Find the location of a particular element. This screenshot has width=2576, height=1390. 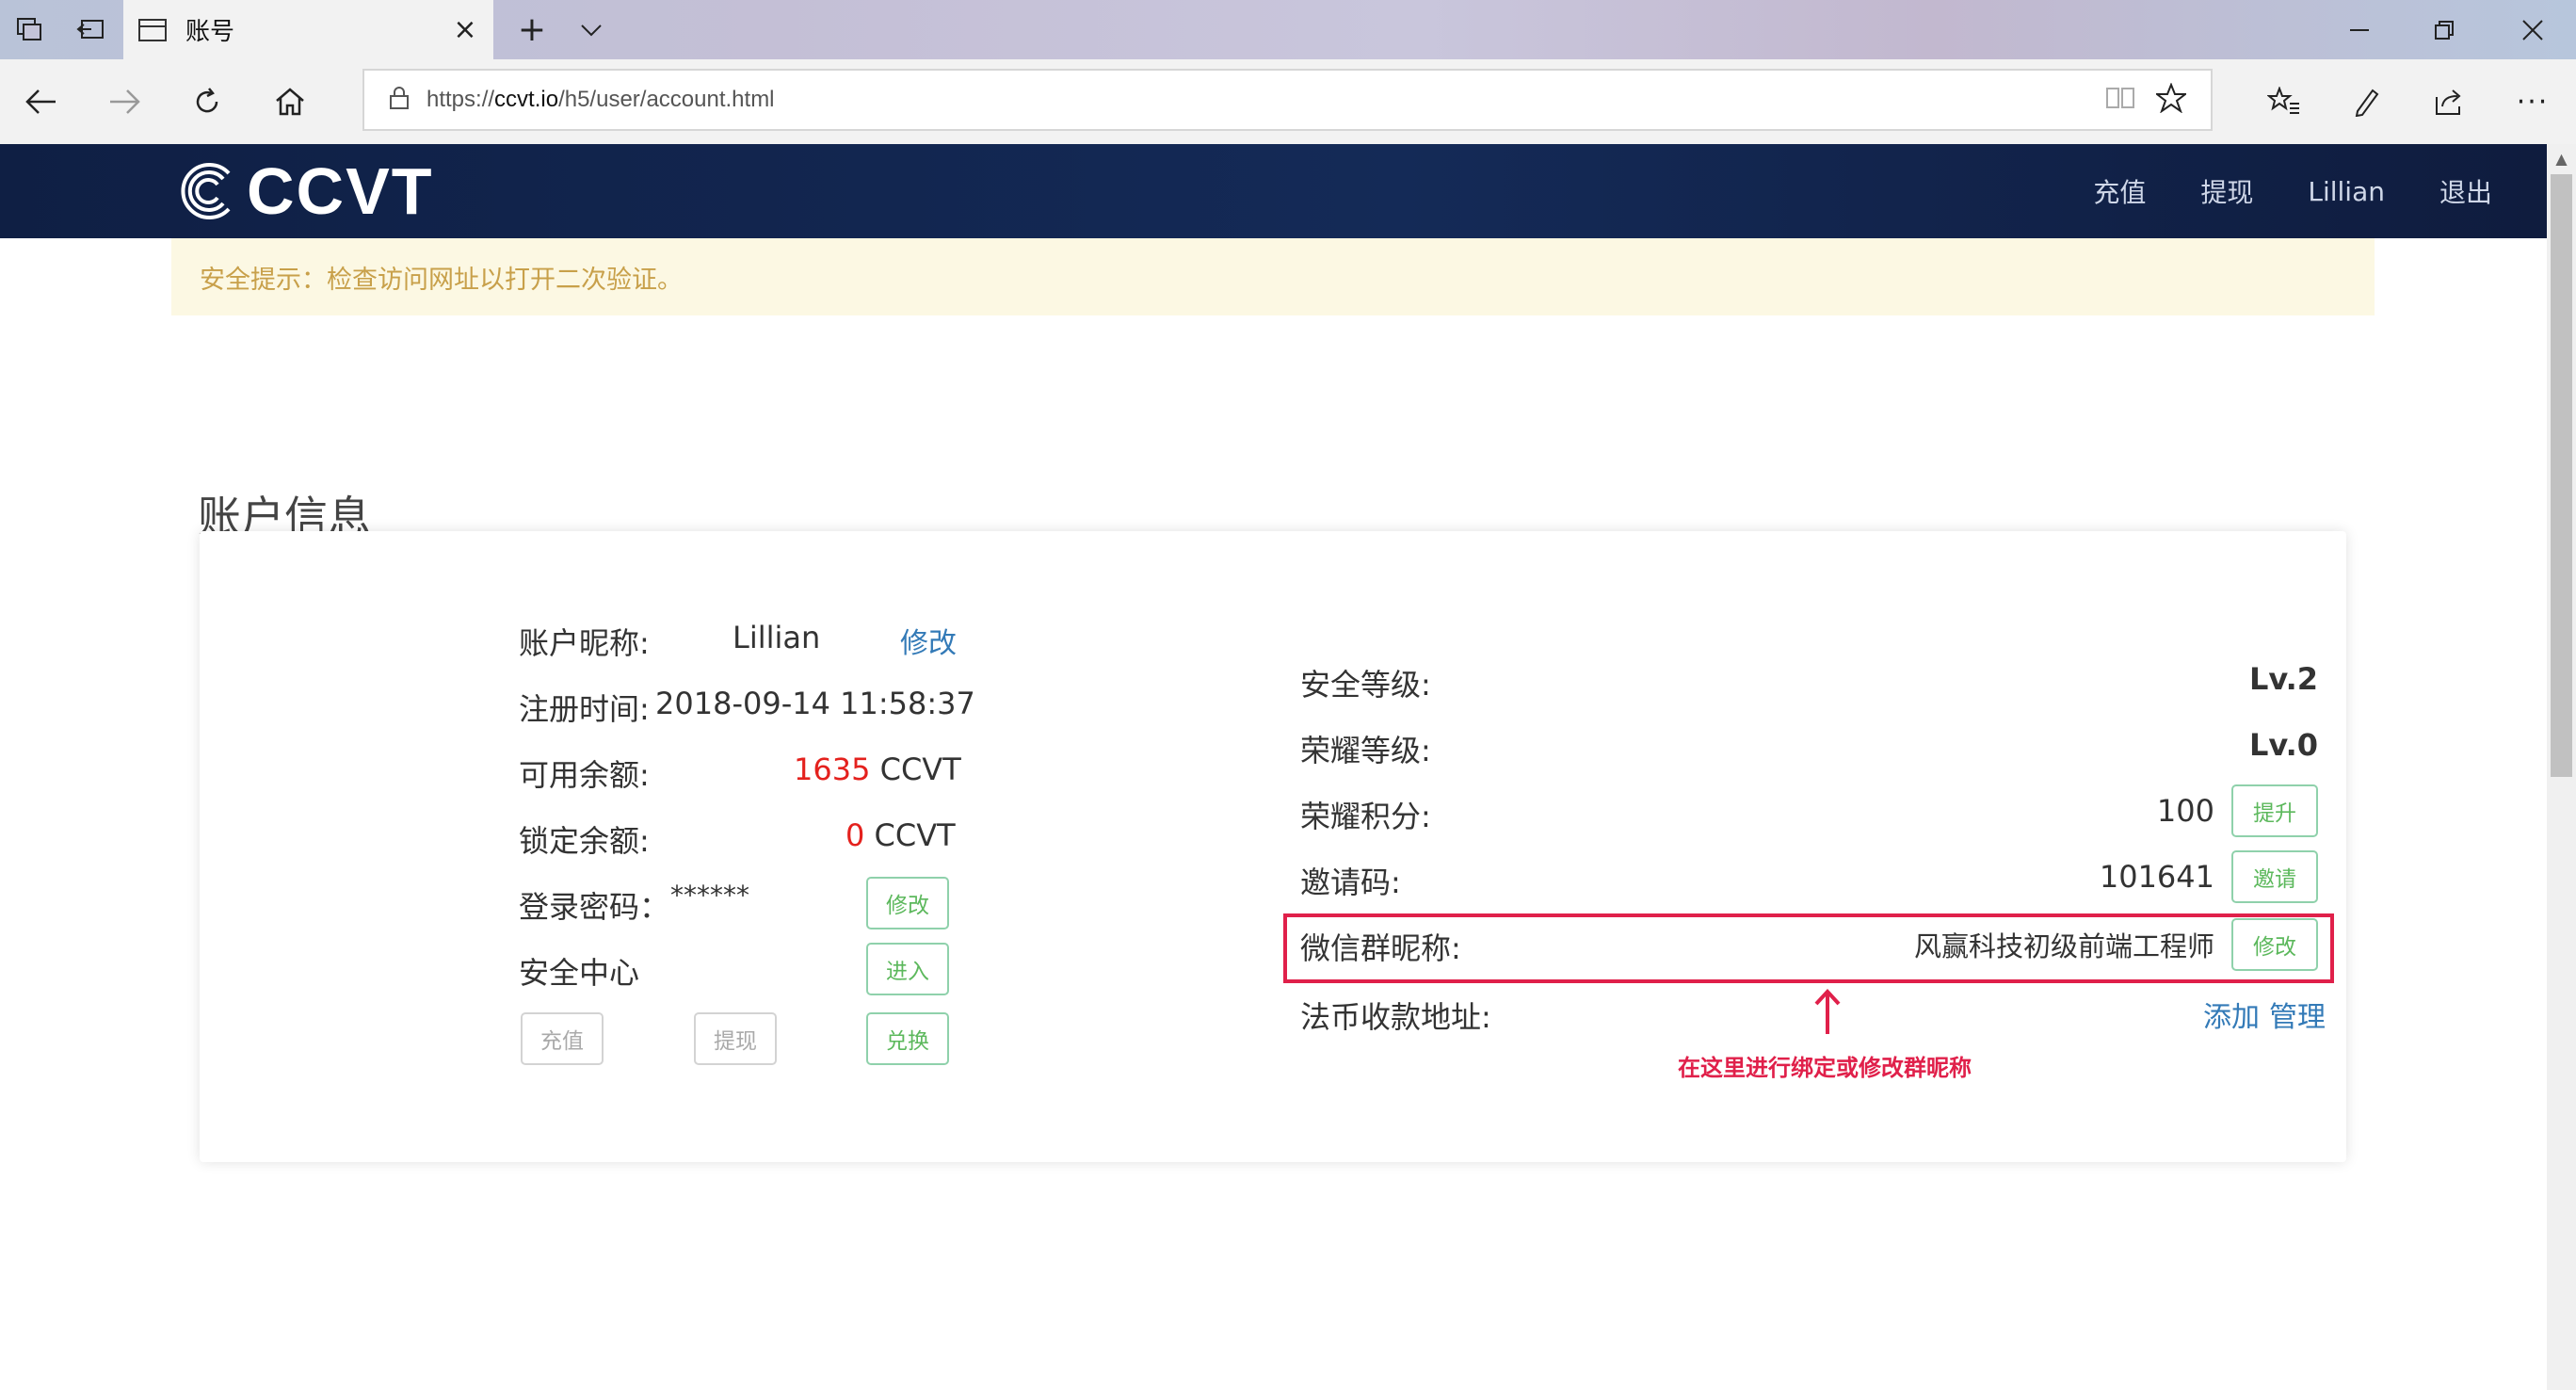

honor-points-value: 100 is located at coordinates (2185, 811).